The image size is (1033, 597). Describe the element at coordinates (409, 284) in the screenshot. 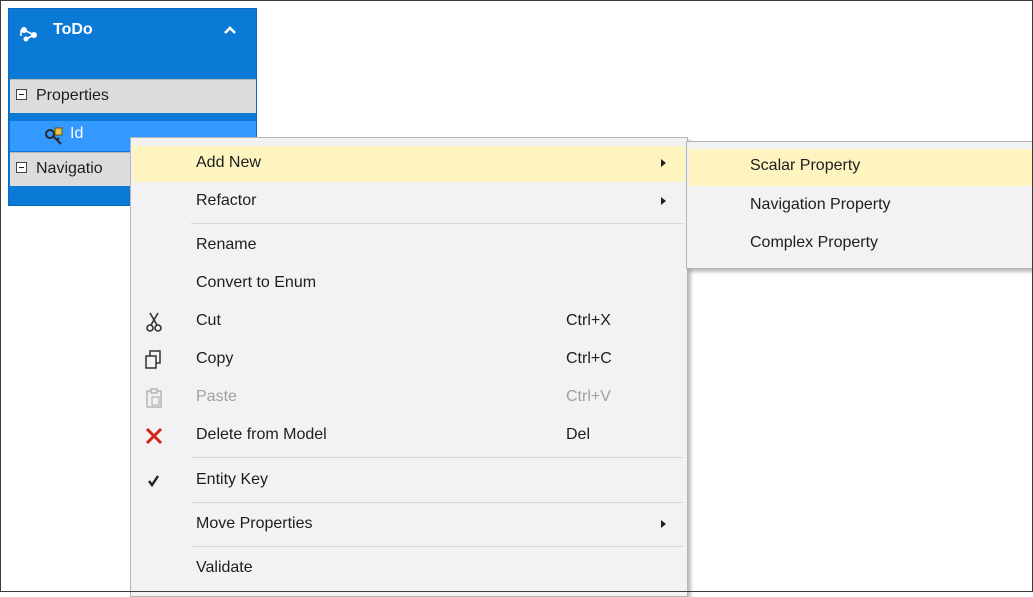

I see `menu-item-convert-to-enum: Convert to Enum` at that location.